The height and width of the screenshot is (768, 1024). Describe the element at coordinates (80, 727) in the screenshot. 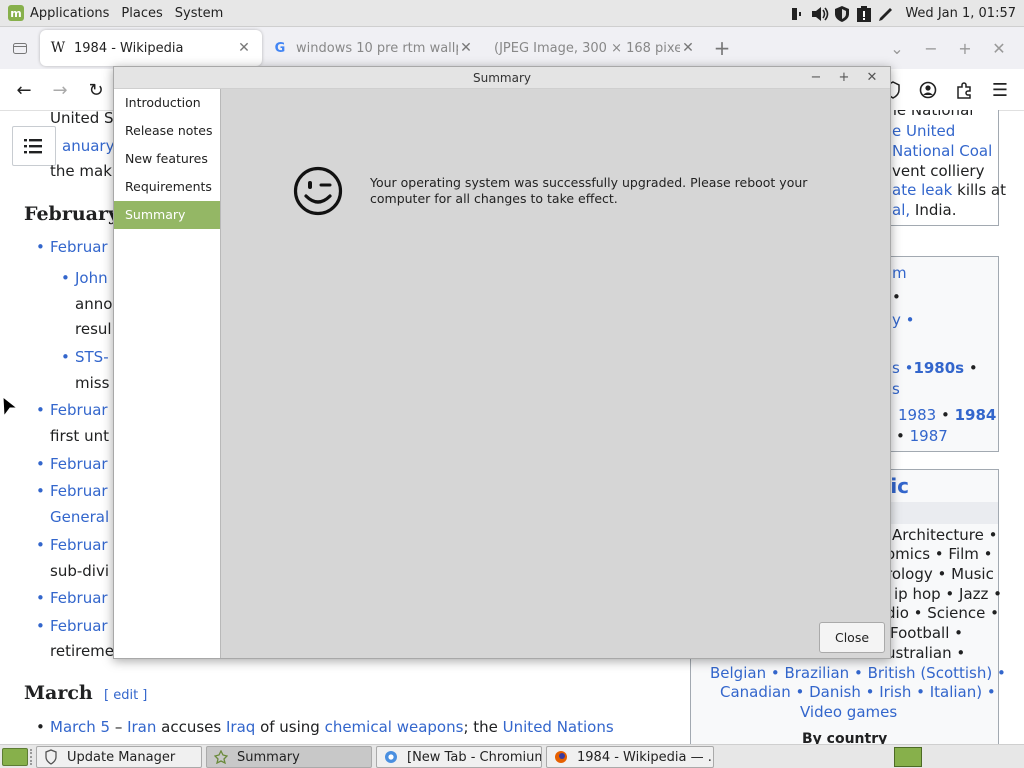

I see `article-link: March 5` at that location.